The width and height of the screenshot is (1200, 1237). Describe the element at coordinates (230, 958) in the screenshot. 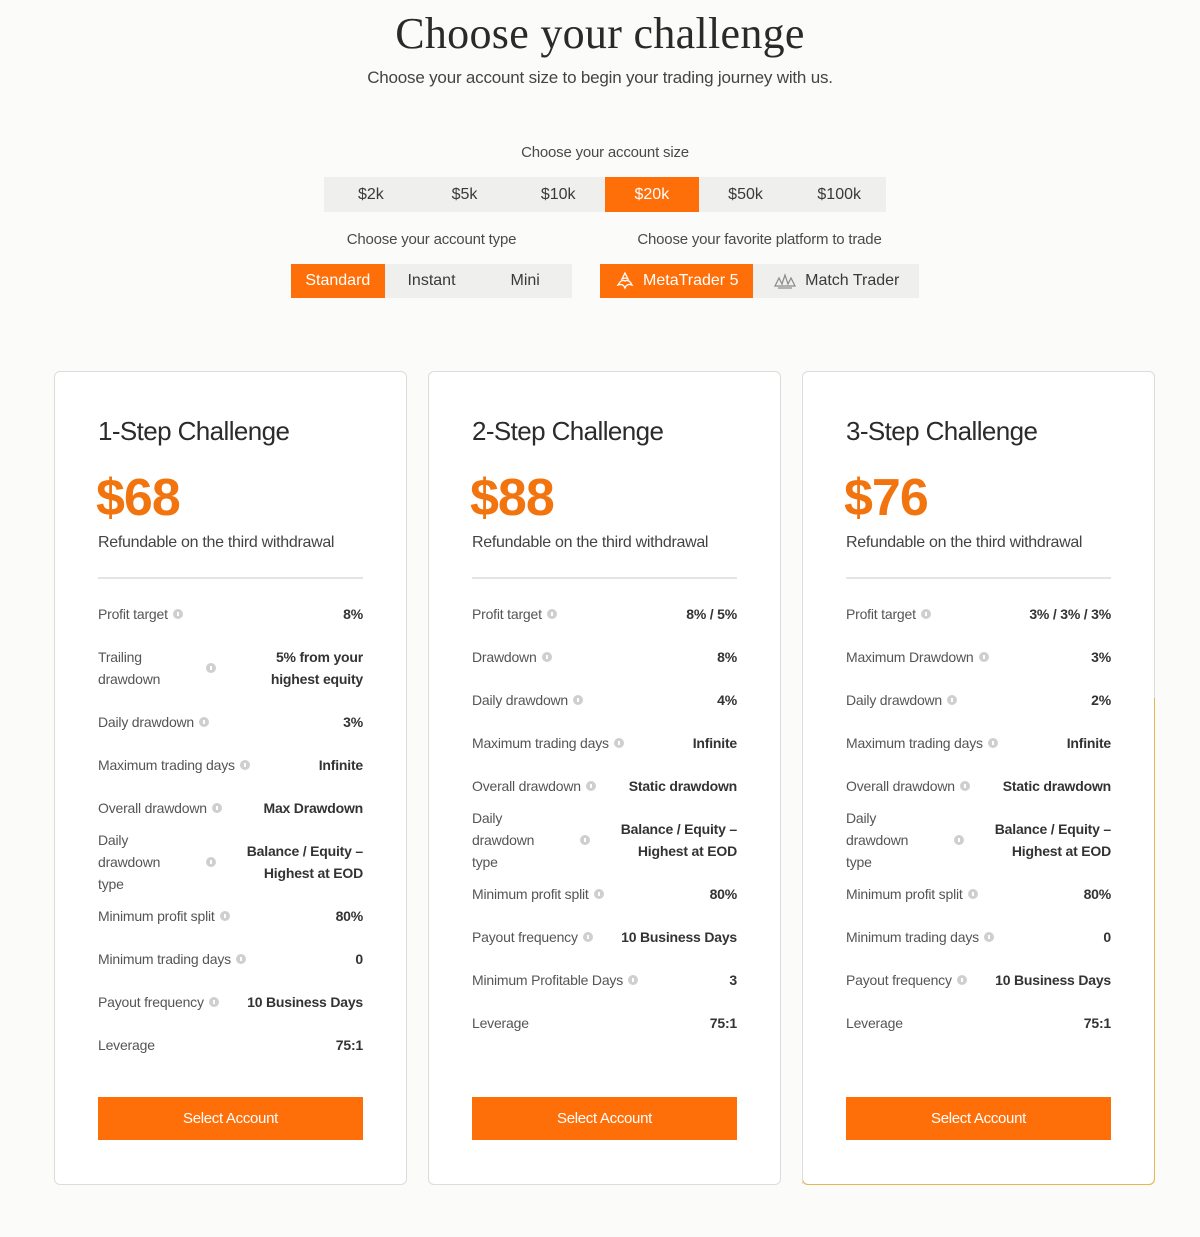

I see `spec-row: Minimum trading days 0` at that location.